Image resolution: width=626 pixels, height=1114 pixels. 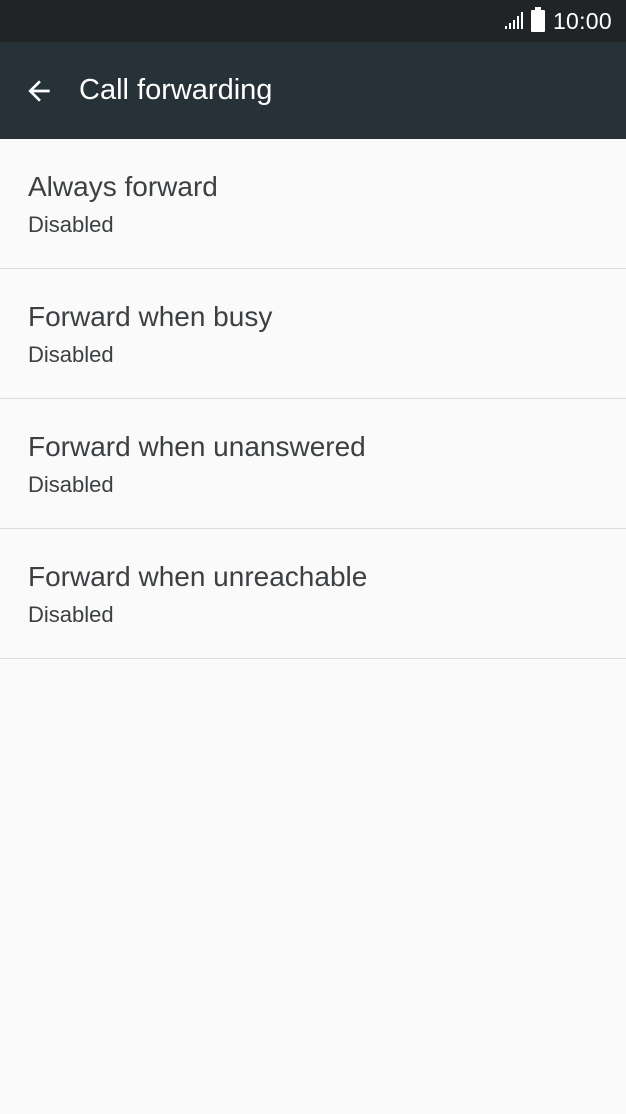 What do you see at coordinates (313, 334) in the screenshot?
I see `forward-when-busy-item: Forward when busy Disabled` at bounding box center [313, 334].